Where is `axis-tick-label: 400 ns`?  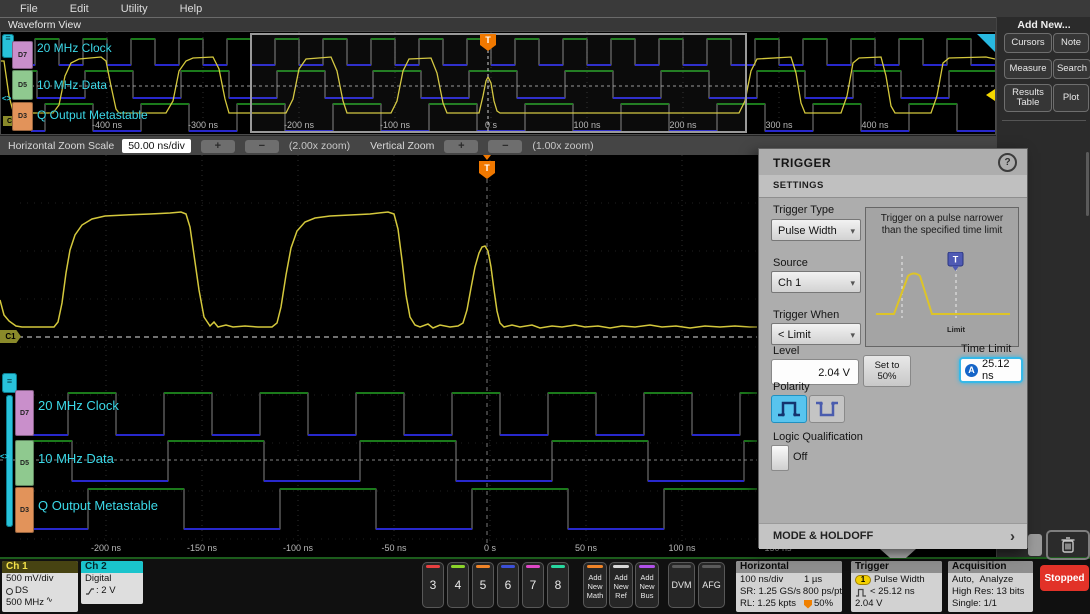
axis-tick-label: 400 ns is located at coordinates (875, 125).